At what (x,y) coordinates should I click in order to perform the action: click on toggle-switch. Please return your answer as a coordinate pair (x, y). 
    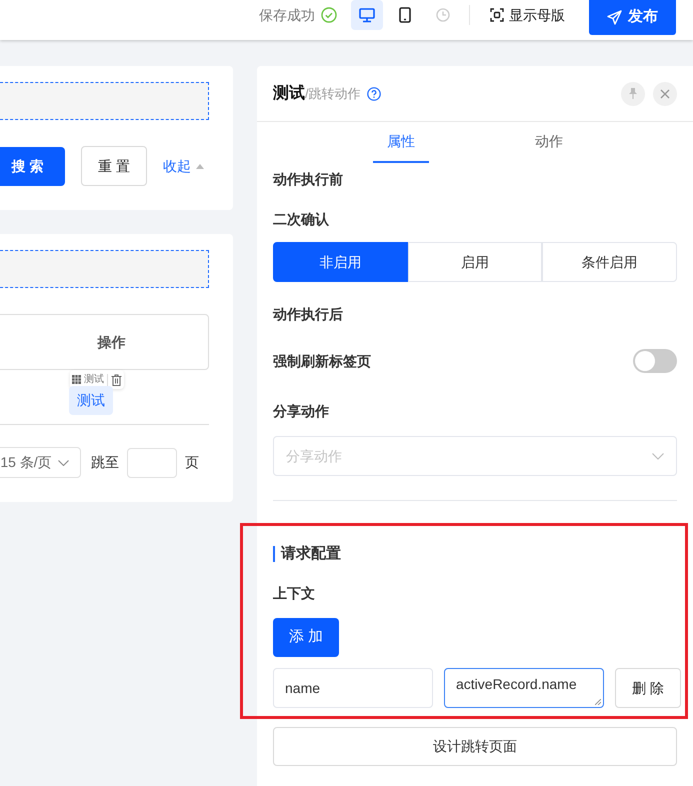
    Looking at the image, I should click on (655, 361).